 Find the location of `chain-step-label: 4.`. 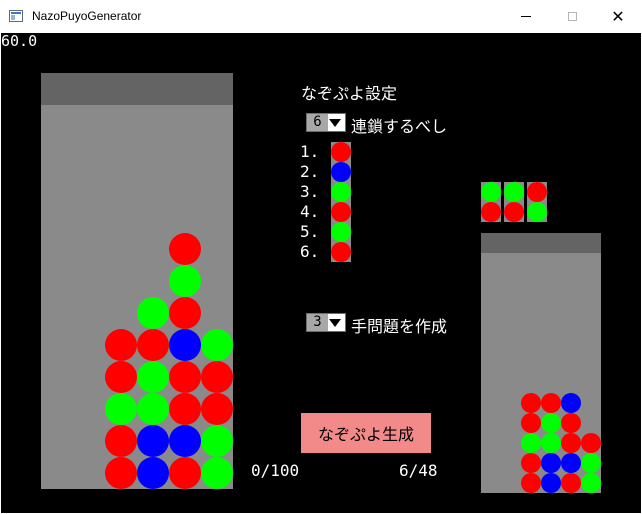

chain-step-label: 4. is located at coordinates (310, 211).